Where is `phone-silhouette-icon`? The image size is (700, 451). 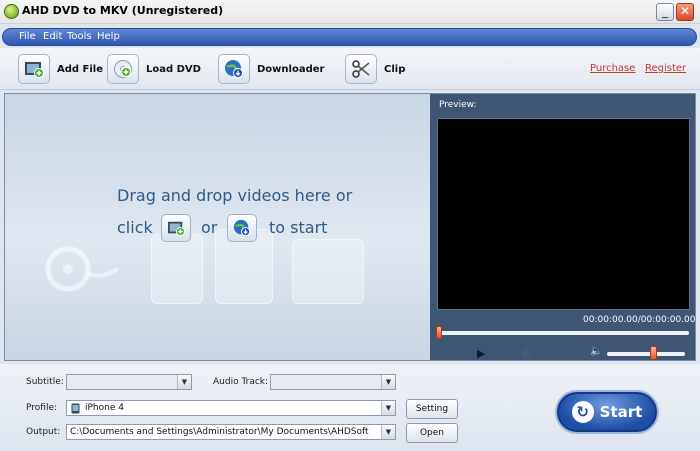 phone-silhouette-icon is located at coordinates (177, 269).